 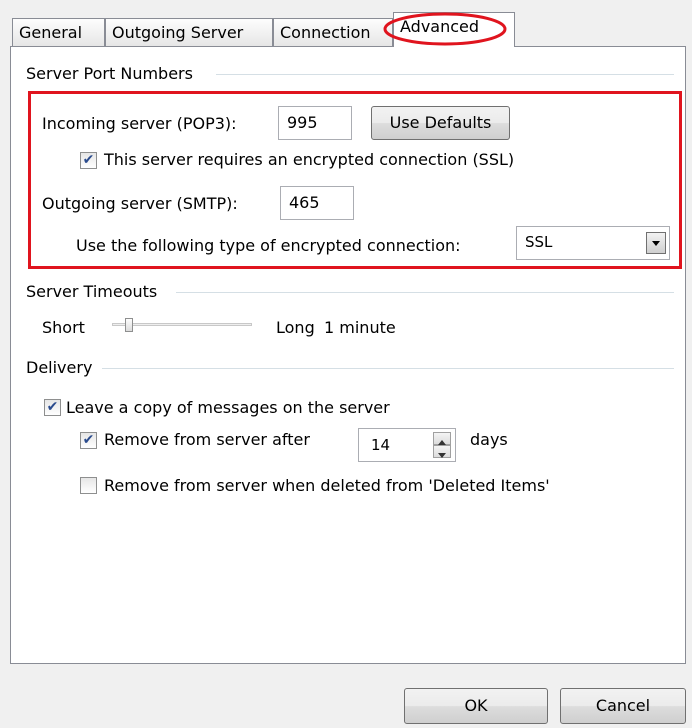 I want to click on group-label-delivery: Delivery, so click(x=62, y=367).